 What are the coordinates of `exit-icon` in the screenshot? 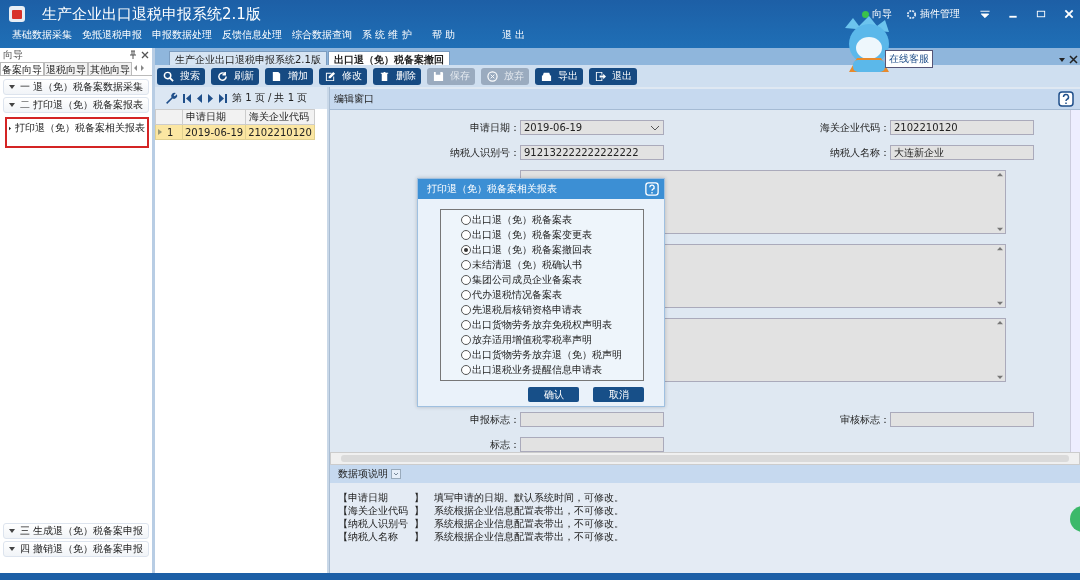 It's located at (600, 76).